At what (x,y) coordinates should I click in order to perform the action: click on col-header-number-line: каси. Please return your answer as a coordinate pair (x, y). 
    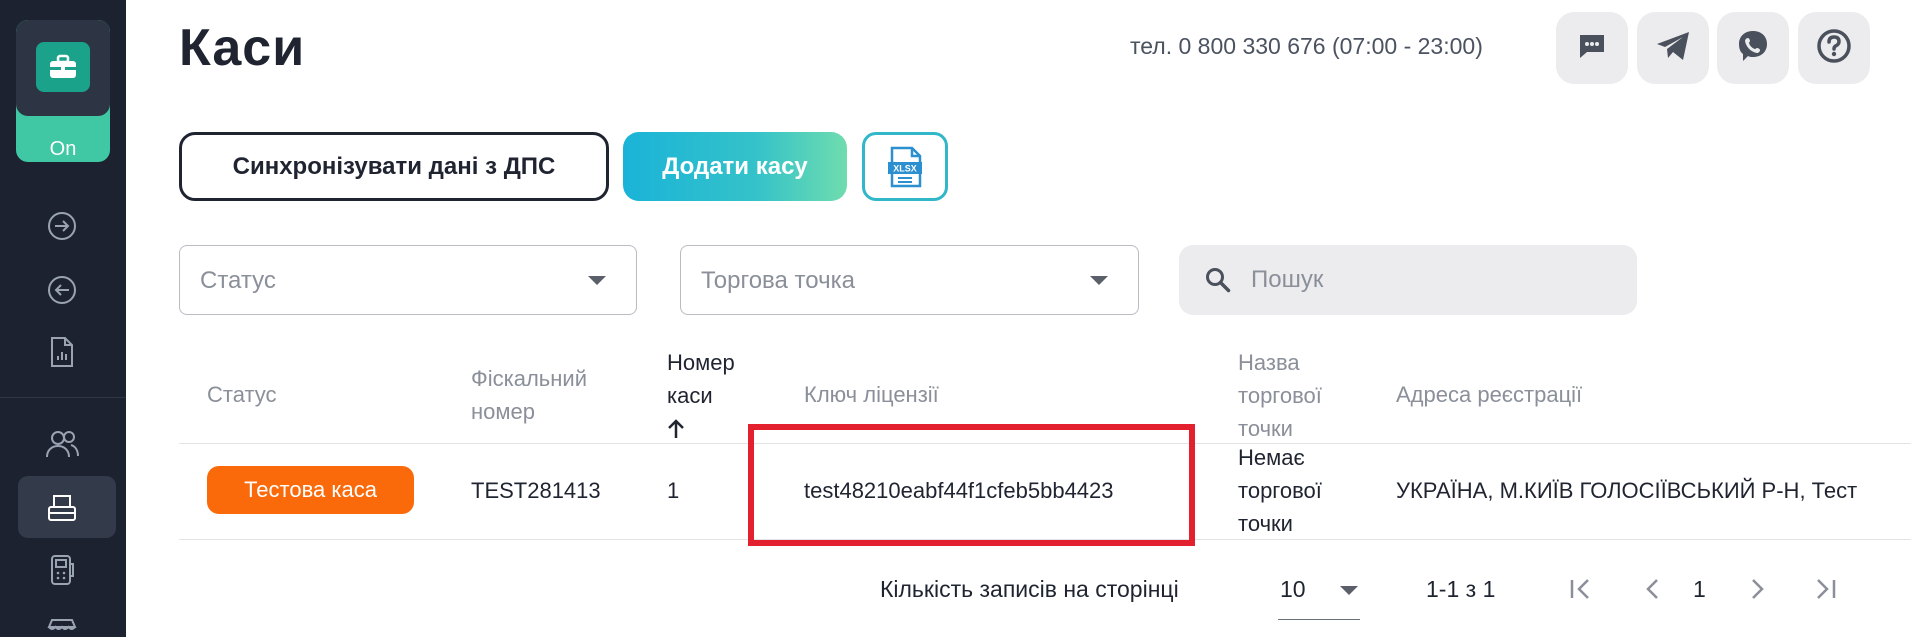
    Looking at the image, I should click on (690, 395).